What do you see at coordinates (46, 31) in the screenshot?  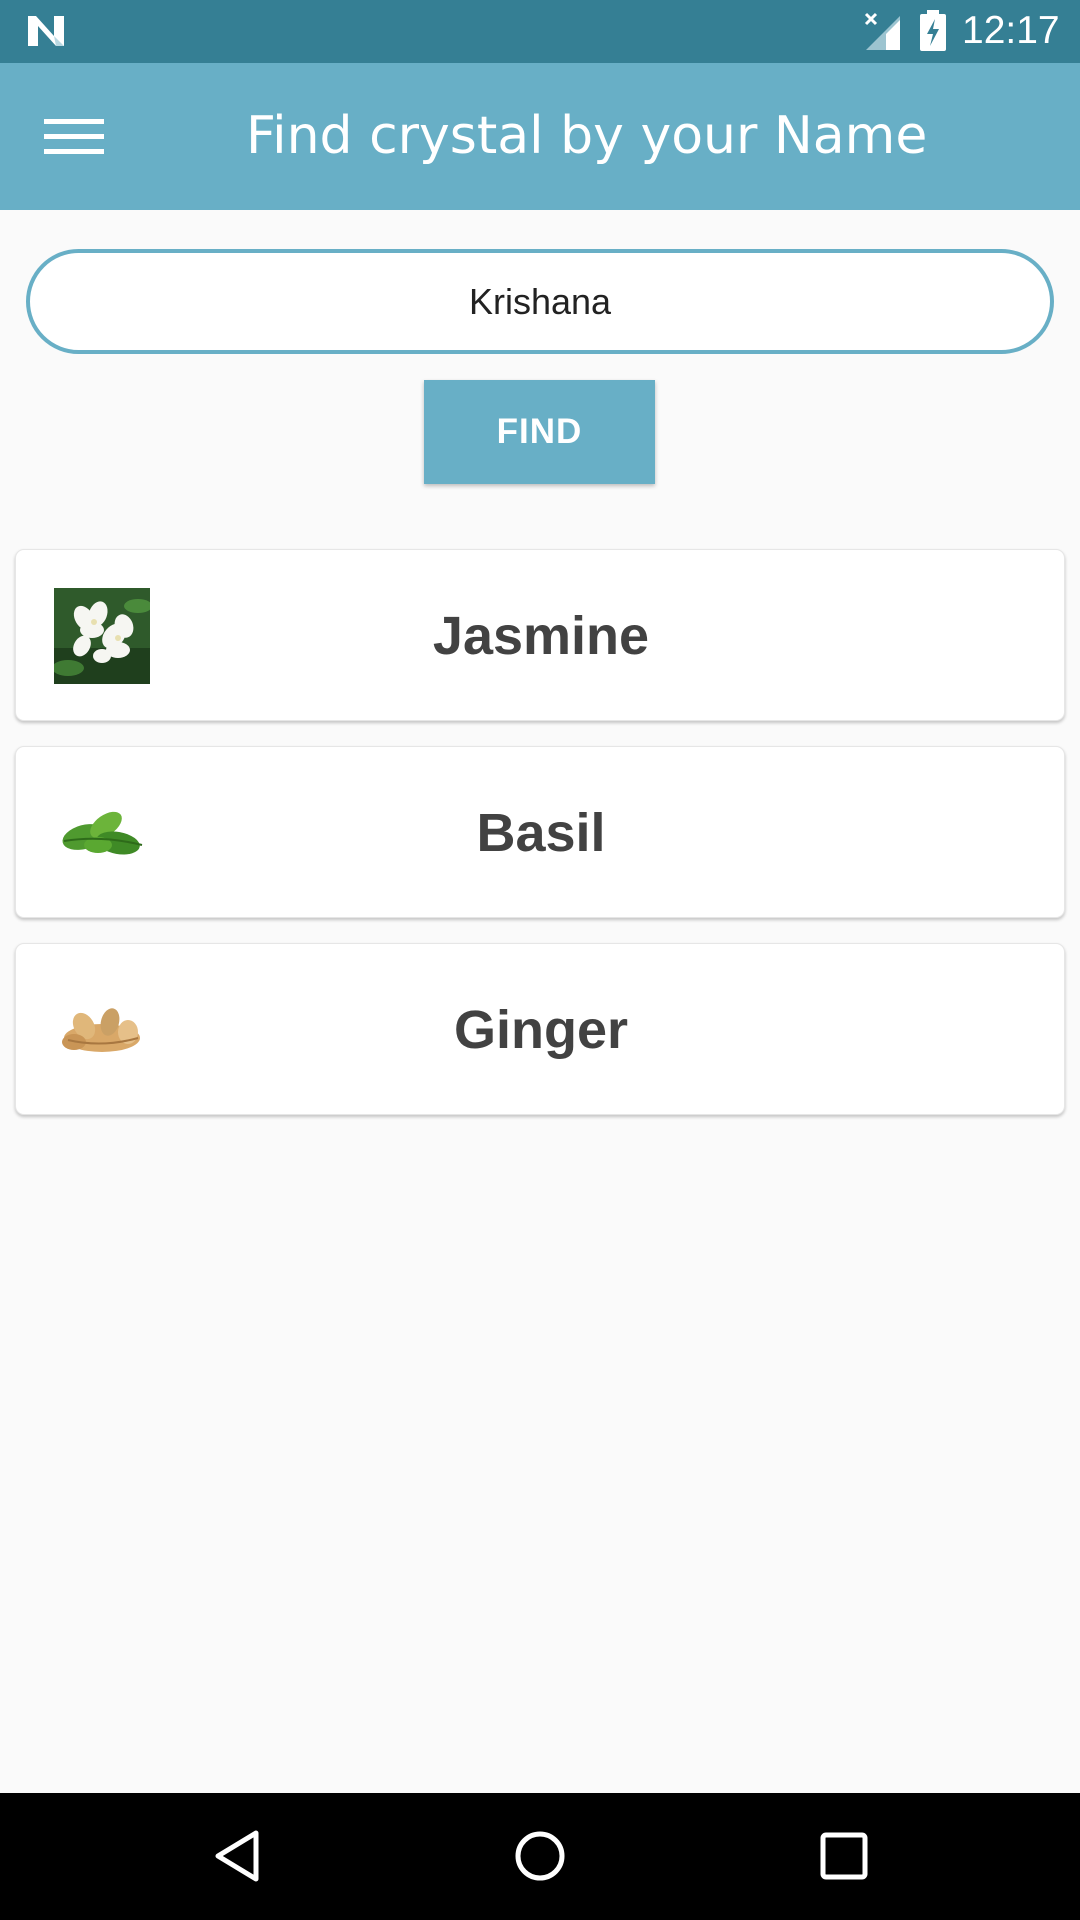 I see `n-logo-icon` at bounding box center [46, 31].